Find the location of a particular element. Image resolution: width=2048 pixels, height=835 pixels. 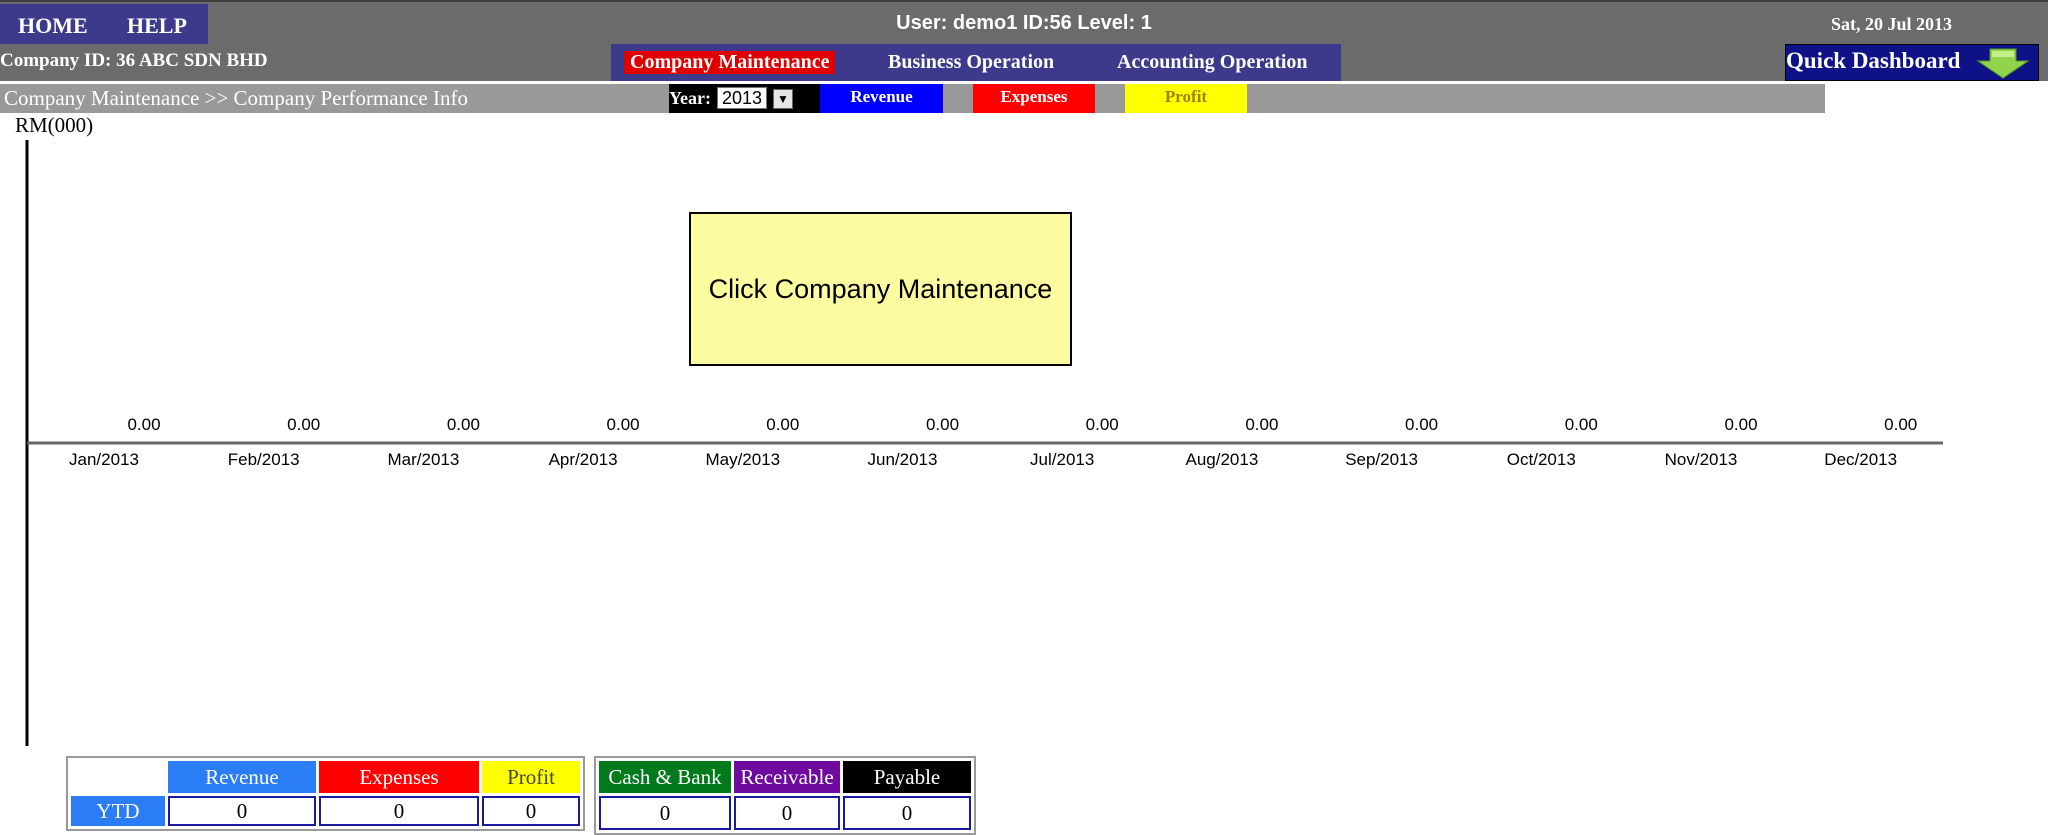

cash-table: Cash & Bank Receivable Payable 0 0 0 is located at coordinates (785, 795).